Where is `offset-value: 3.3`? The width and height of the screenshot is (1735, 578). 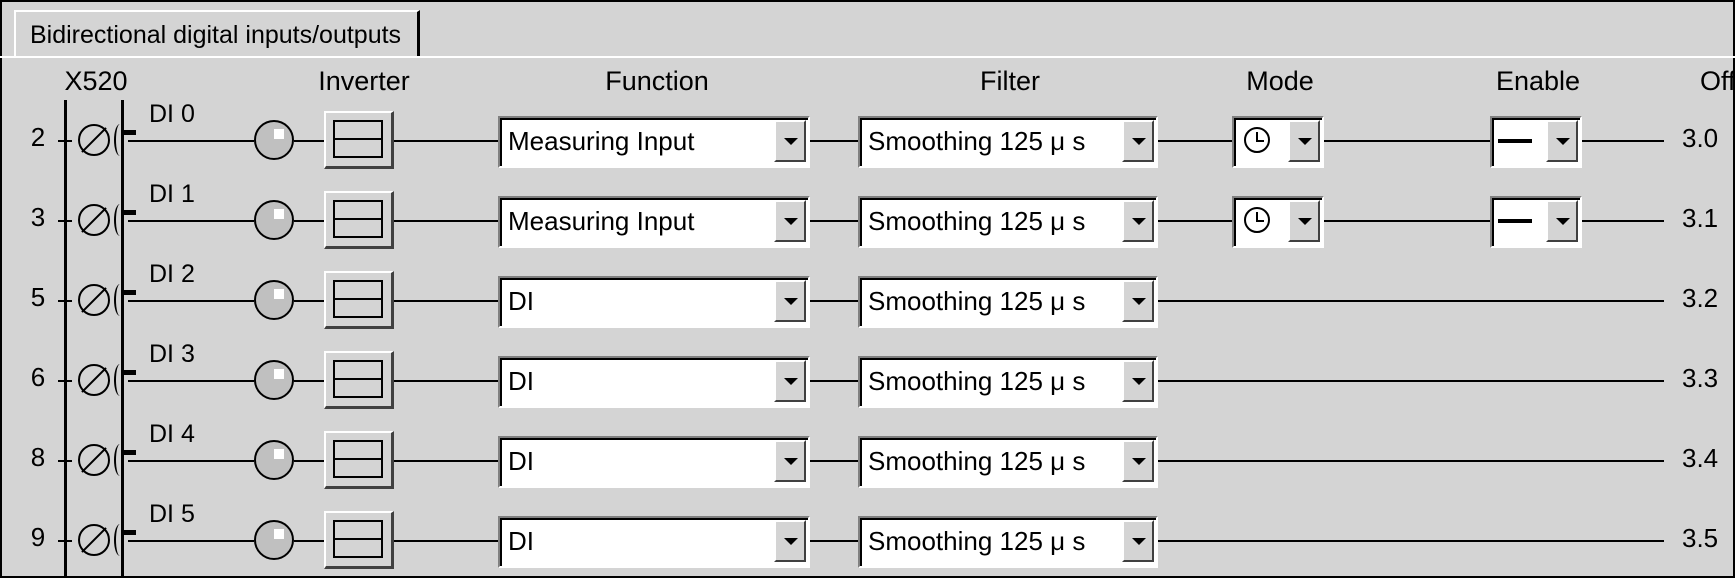 offset-value: 3.3 is located at coordinates (1700, 378).